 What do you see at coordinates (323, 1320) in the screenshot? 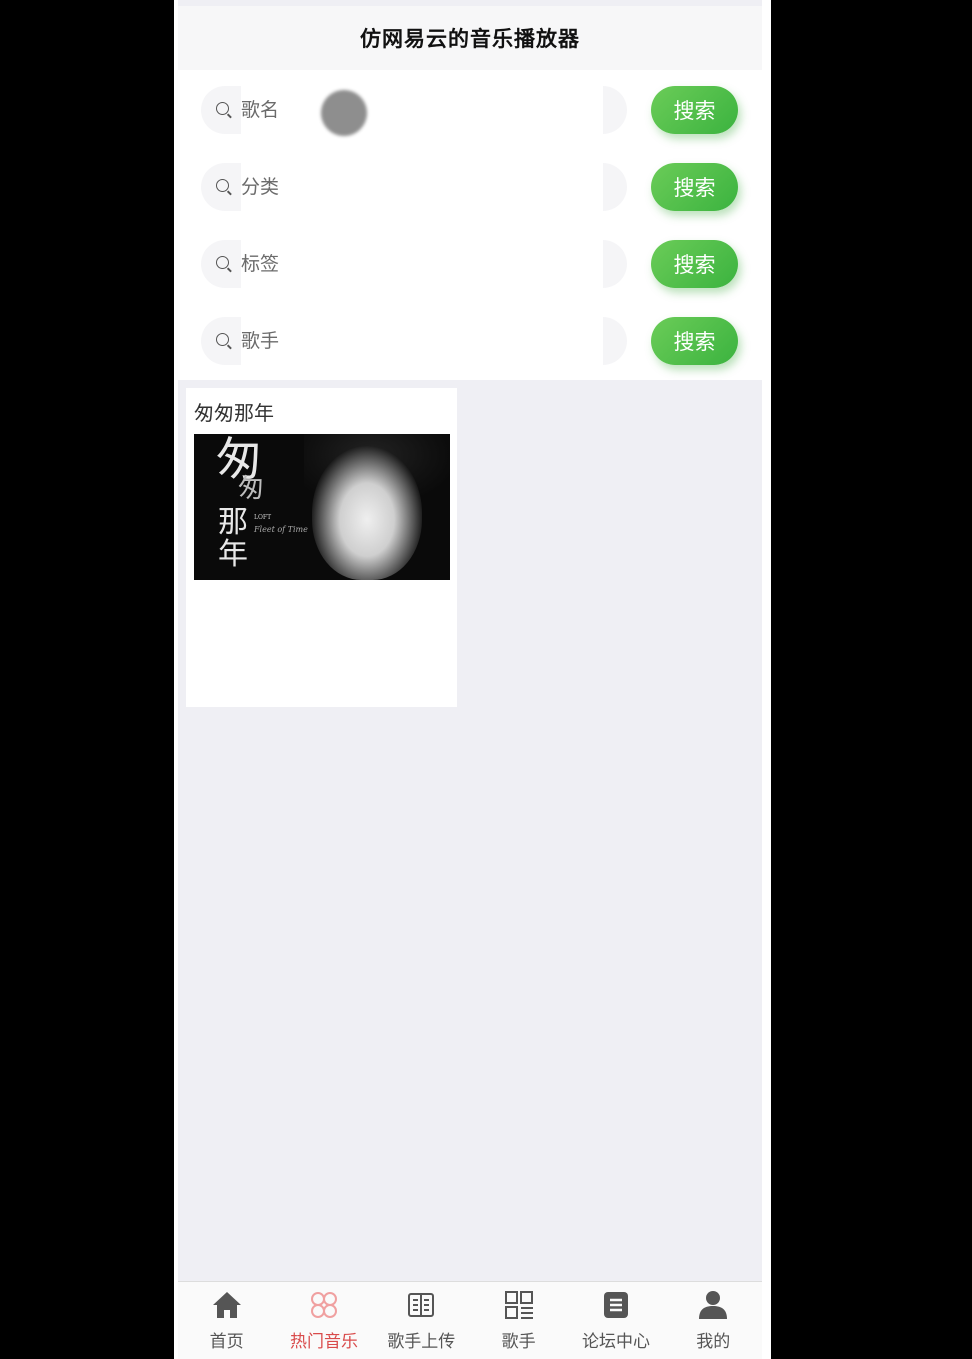
I see `tab-hot-music: 热门音乐` at bounding box center [323, 1320].